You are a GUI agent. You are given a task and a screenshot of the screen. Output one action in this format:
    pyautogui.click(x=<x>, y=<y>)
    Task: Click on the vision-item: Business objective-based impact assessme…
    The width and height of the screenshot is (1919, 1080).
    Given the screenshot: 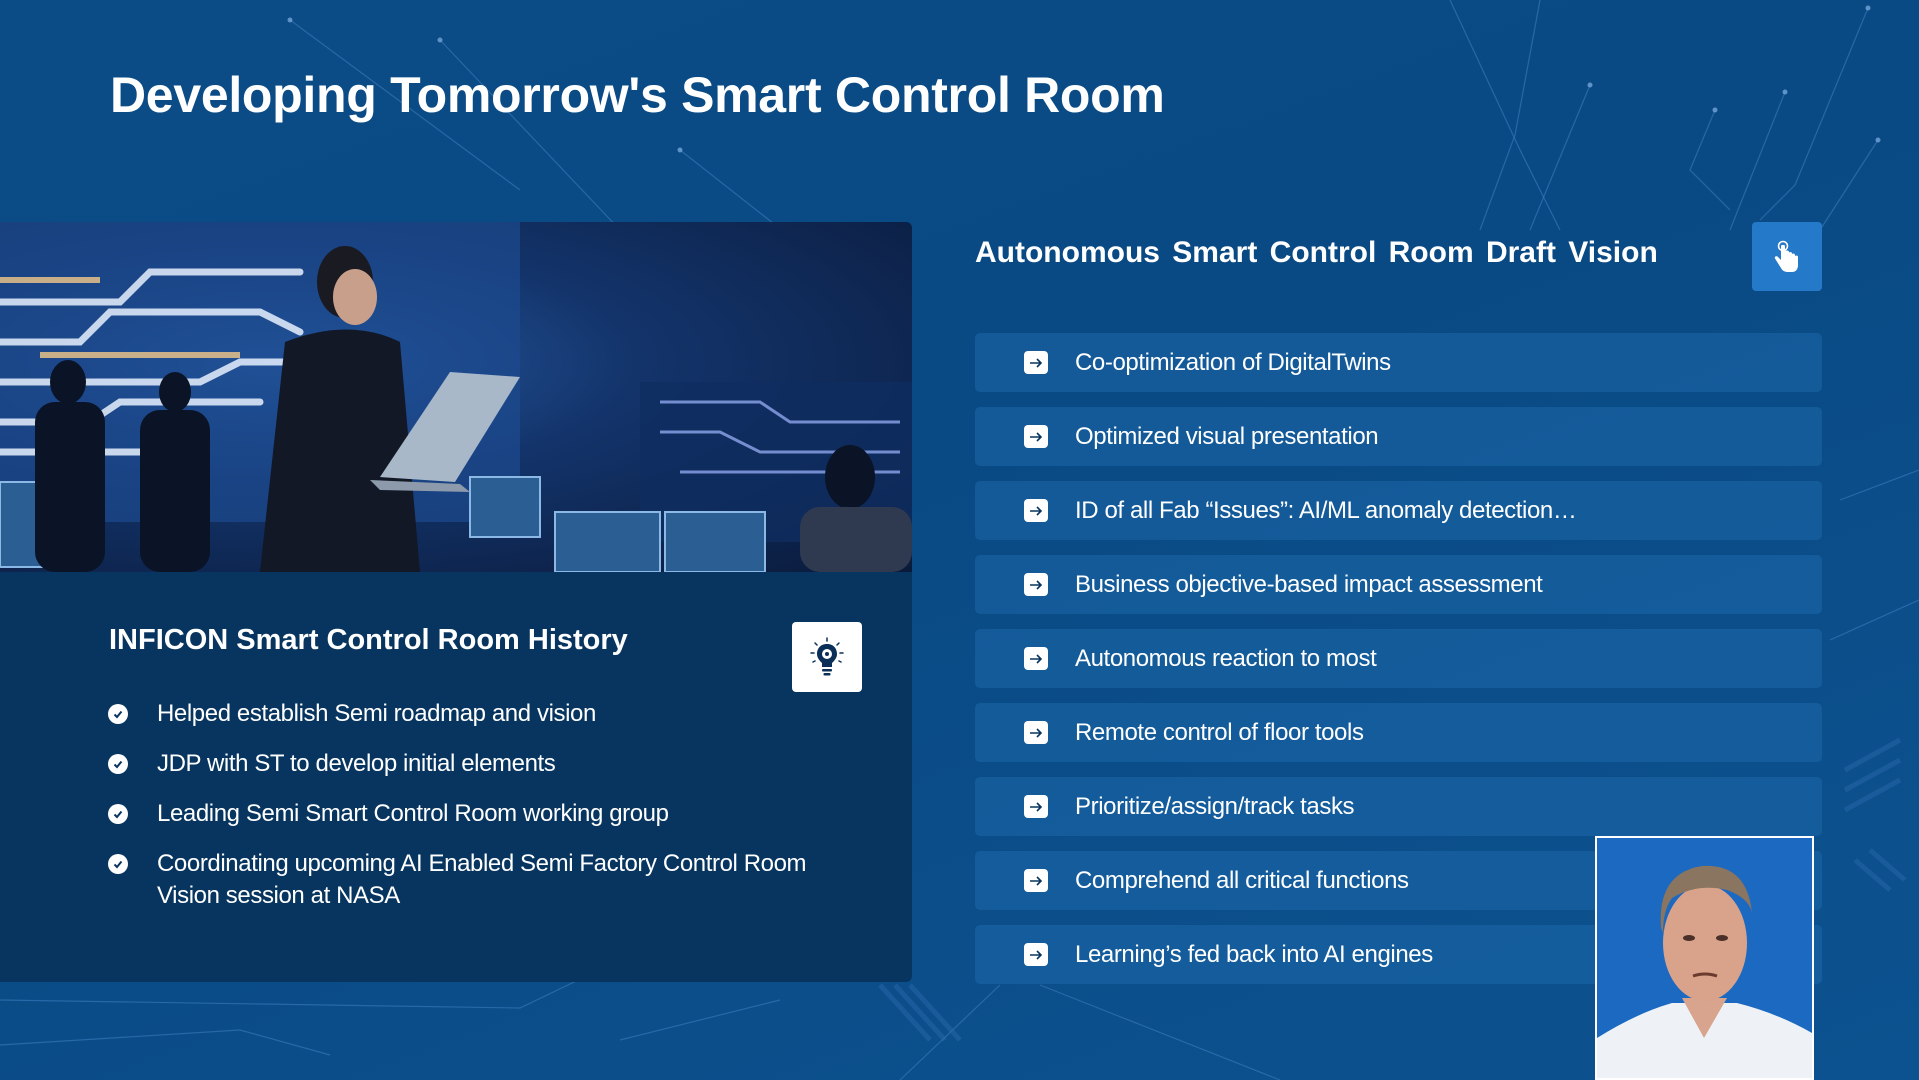 What is the action you would take?
    pyautogui.click(x=1398, y=584)
    